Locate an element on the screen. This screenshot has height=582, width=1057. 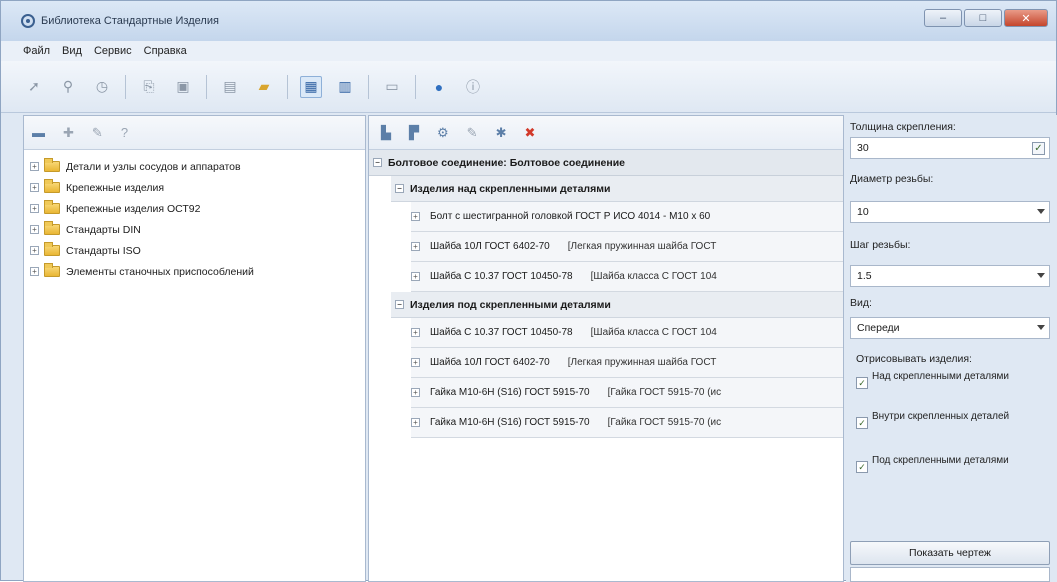
group-header: − Изделия под скрепленными деталями is located at coordinates (617, 305).